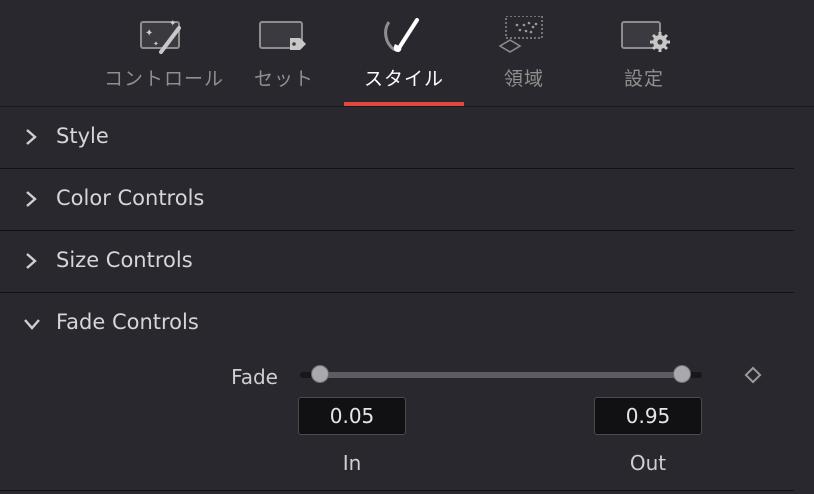 Image resolution: width=814 pixels, height=494 pixels. I want to click on section-title: Style, so click(82, 136).